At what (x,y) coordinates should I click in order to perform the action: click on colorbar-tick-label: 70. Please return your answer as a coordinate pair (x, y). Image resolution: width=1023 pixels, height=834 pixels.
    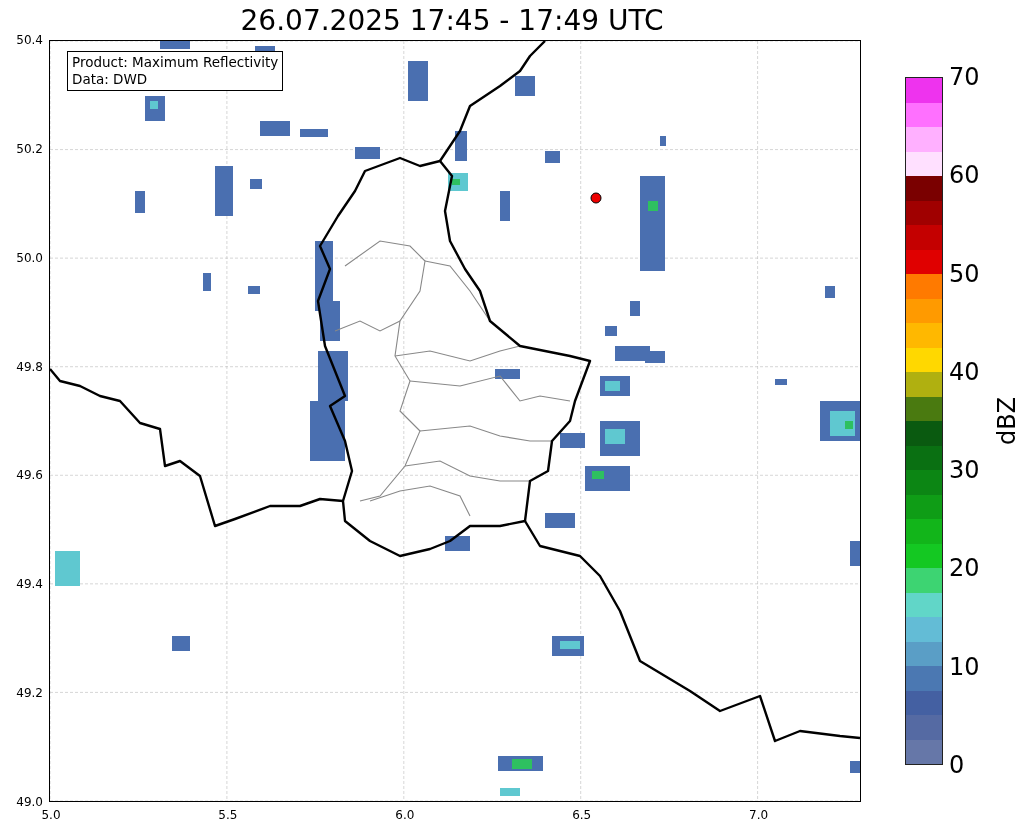
    Looking at the image, I should click on (964, 77).